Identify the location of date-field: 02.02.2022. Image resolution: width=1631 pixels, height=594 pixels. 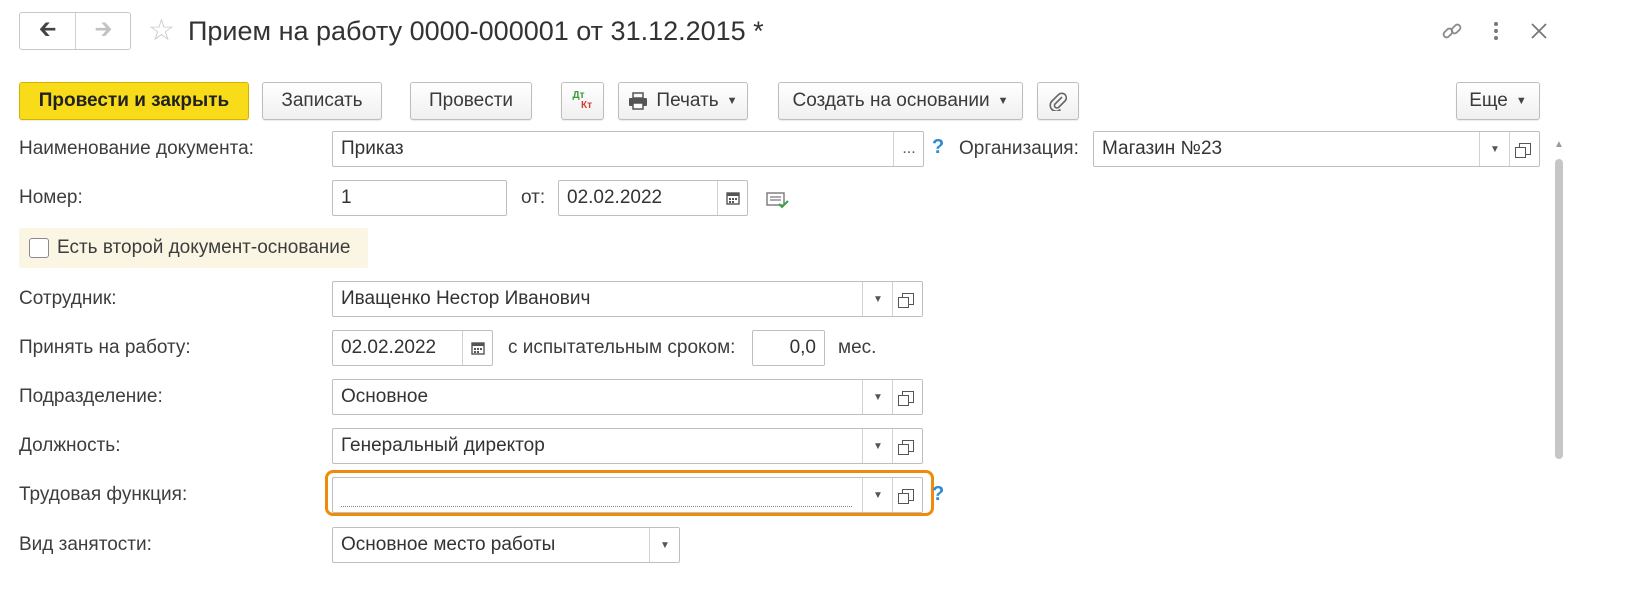
(653, 198).